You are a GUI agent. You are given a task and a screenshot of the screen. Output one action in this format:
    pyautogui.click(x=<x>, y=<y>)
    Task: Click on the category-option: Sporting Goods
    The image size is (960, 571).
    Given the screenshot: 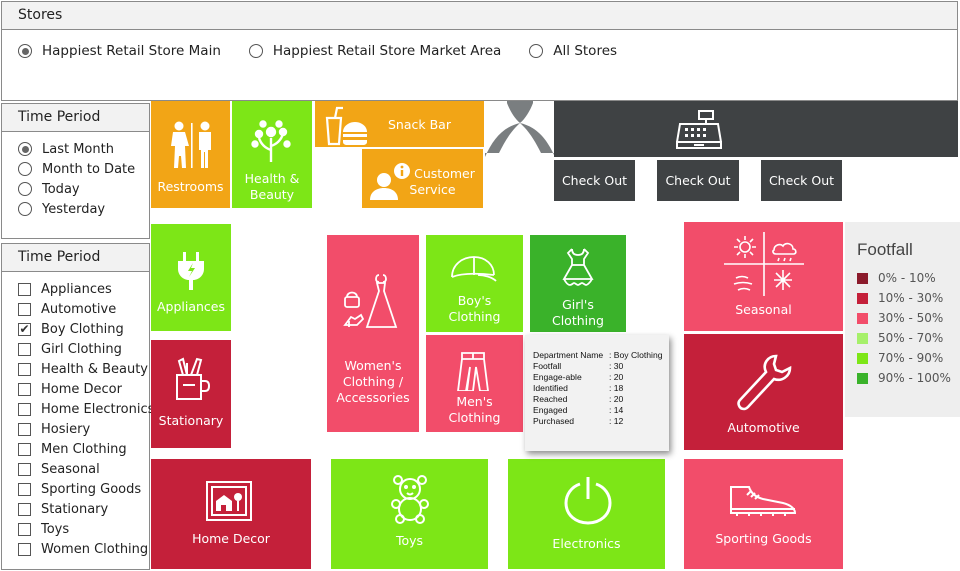 What is the action you would take?
    pyautogui.click(x=83, y=489)
    